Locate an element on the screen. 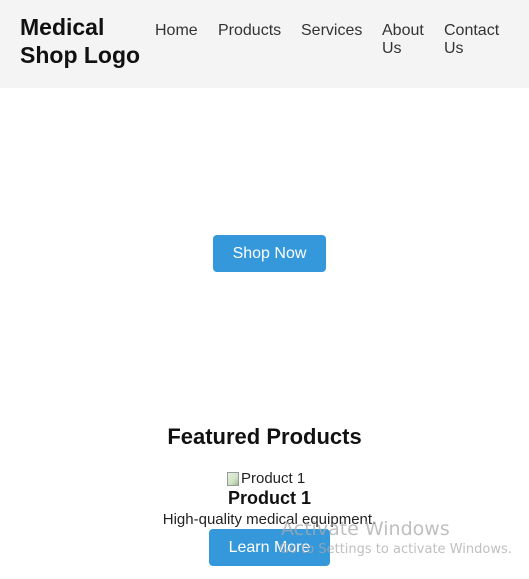  product-description: High-quality medical equipment. is located at coordinates (269, 519).